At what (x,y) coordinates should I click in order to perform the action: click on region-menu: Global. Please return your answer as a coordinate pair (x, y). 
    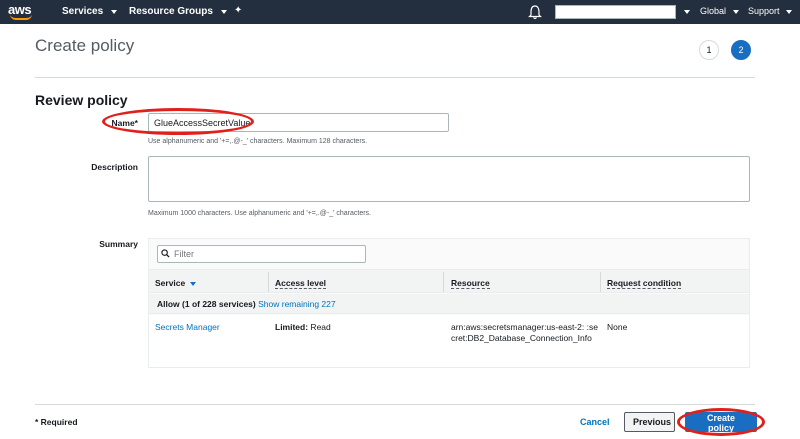
    Looking at the image, I should click on (719, 11).